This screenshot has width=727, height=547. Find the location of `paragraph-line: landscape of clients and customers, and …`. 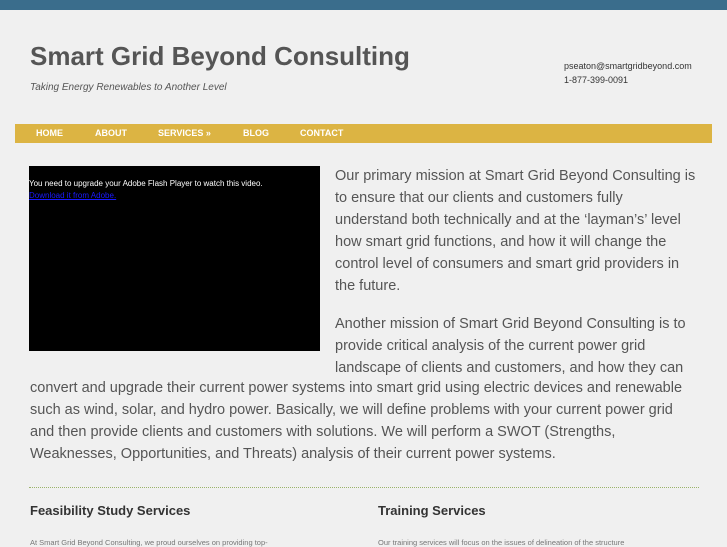

paragraph-line: landscape of clients and customers, and … is located at coordinates (509, 368).